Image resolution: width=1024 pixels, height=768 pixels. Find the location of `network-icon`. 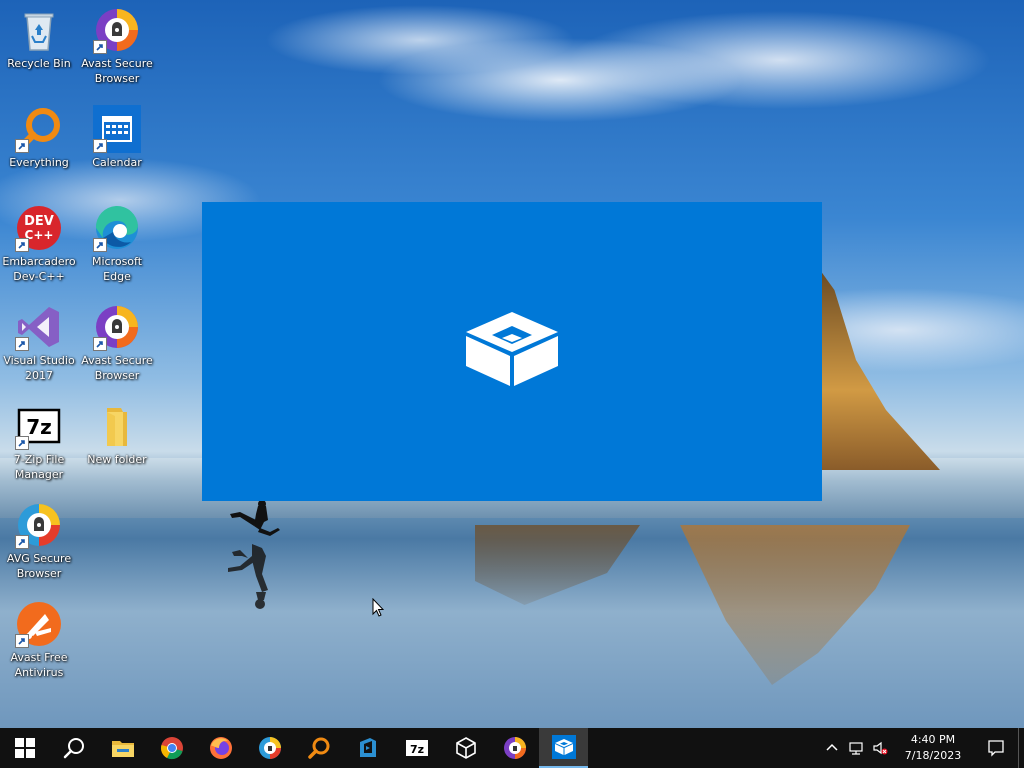

network-icon is located at coordinates (856, 748).